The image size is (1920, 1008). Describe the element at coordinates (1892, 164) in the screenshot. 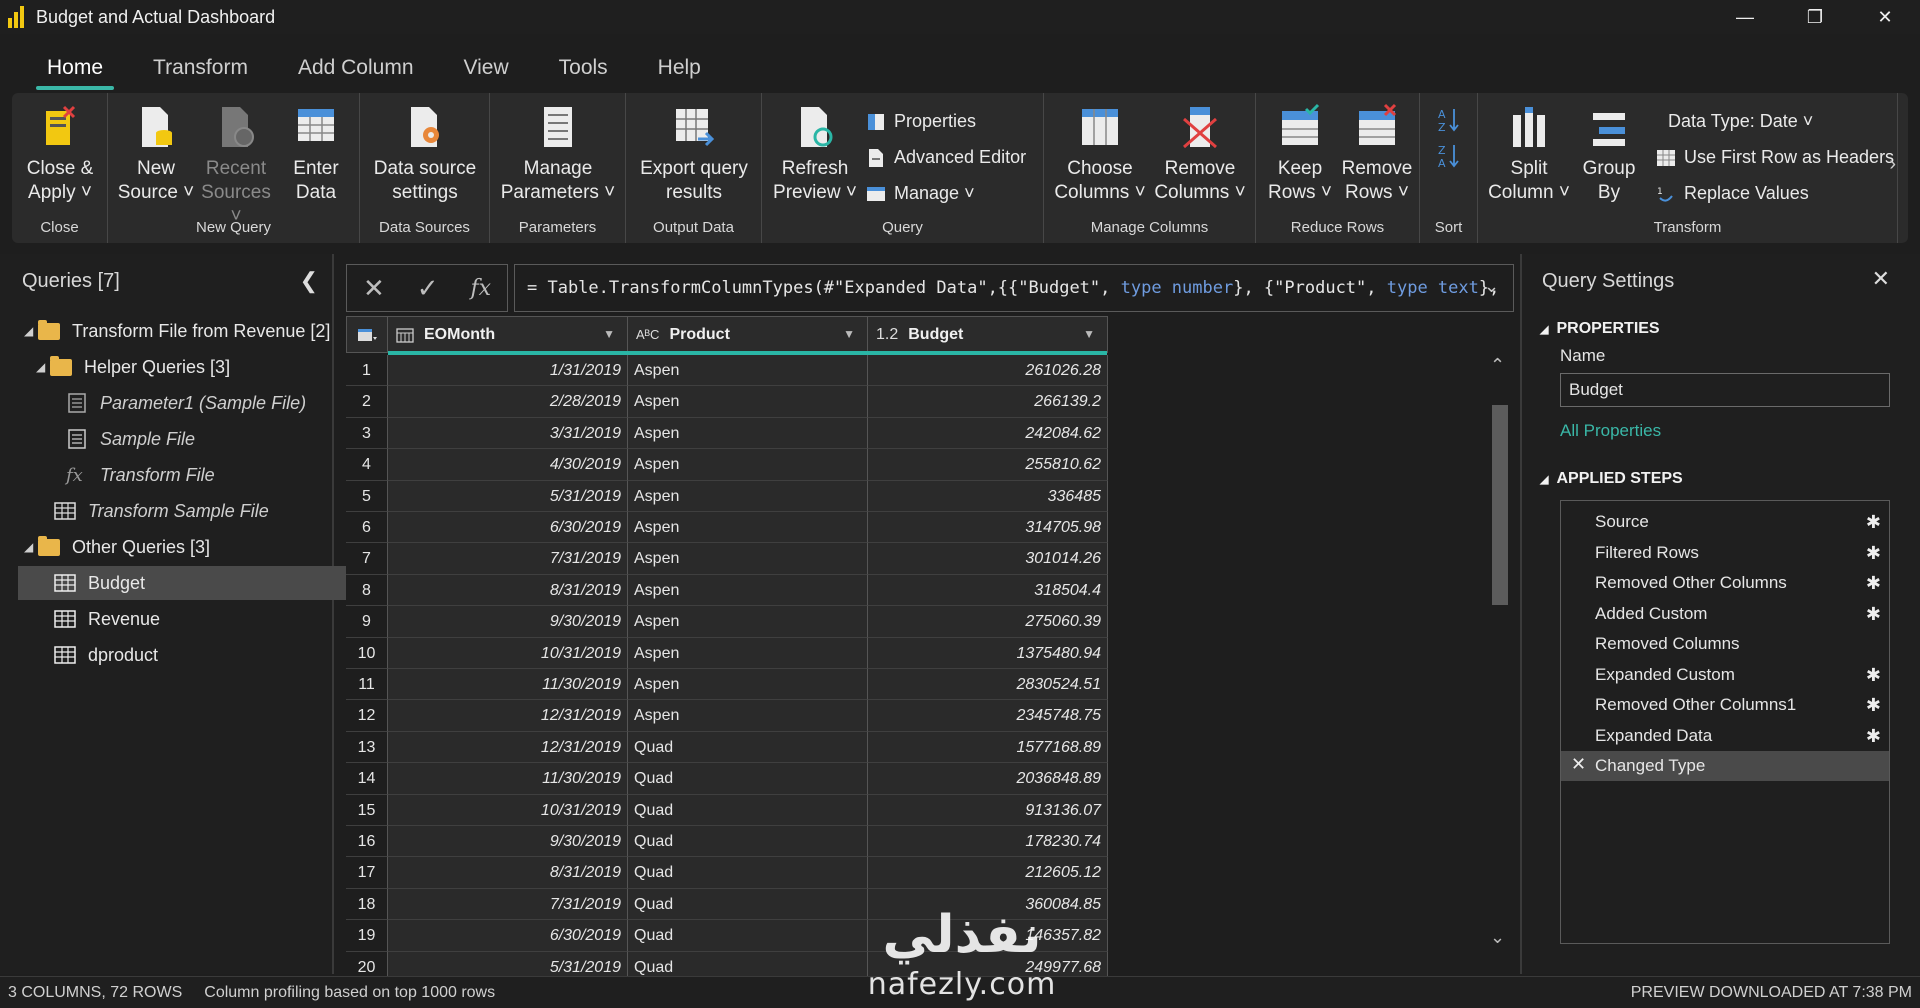

I see `ribbon-scroll-right-icon: ›` at that location.